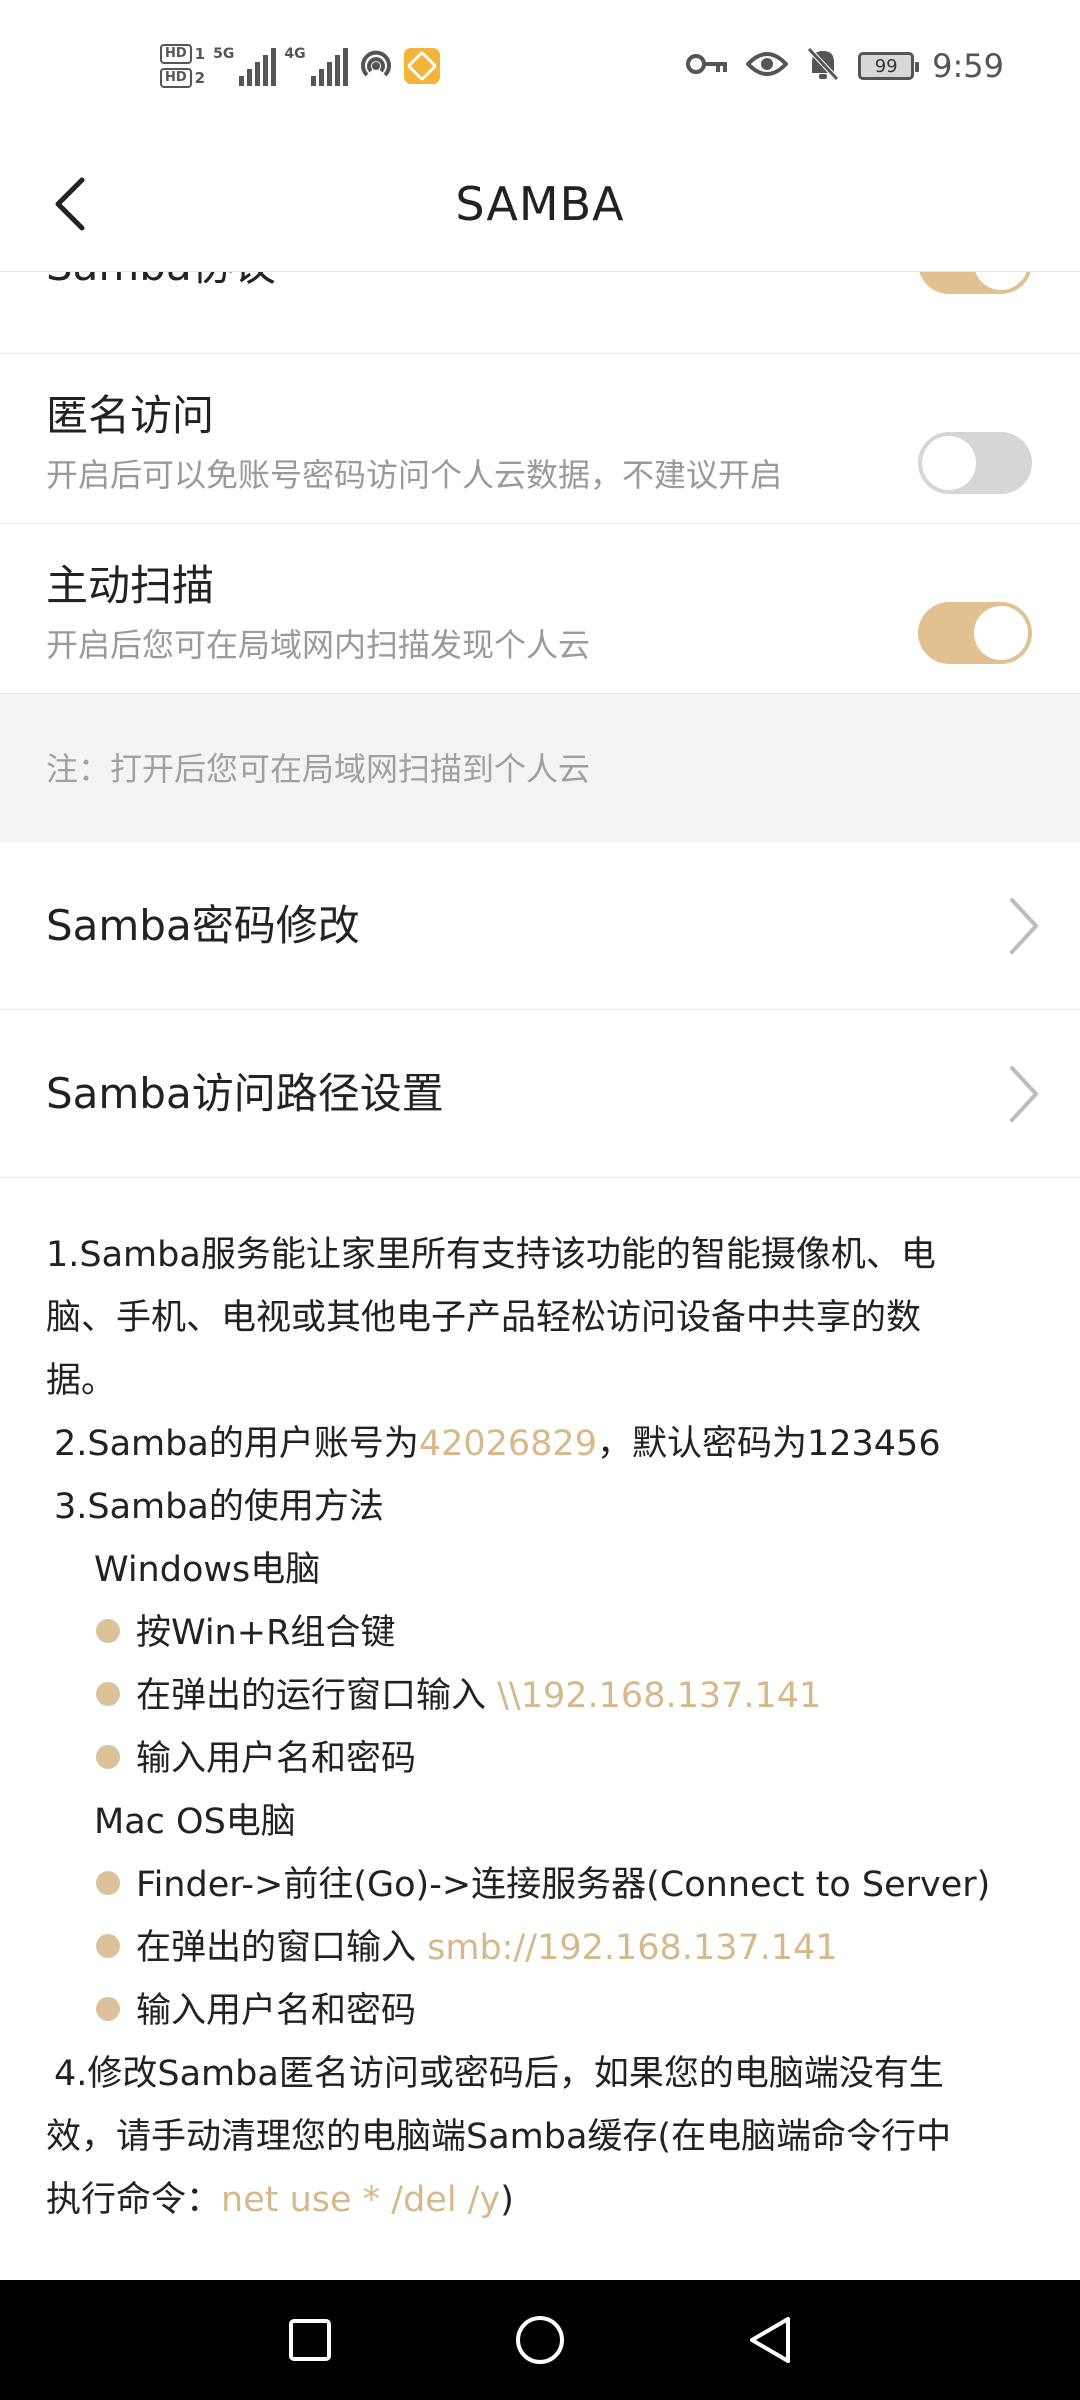 The image size is (1080, 2400). Describe the element at coordinates (823, 66) in the screenshot. I see `mute-bell-icon` at that location.